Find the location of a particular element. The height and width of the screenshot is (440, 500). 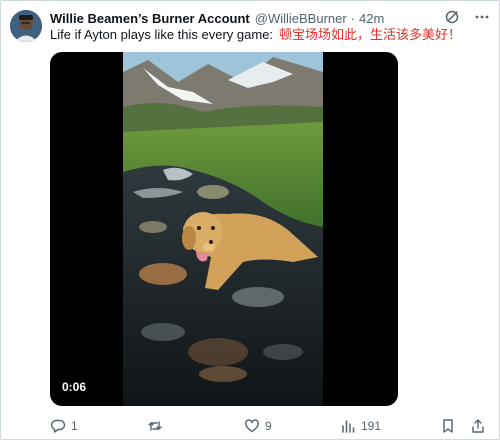

tweet-text-chinese: 顿宝场场如此，生活该多美好！ is located at coordinates (370, 34).